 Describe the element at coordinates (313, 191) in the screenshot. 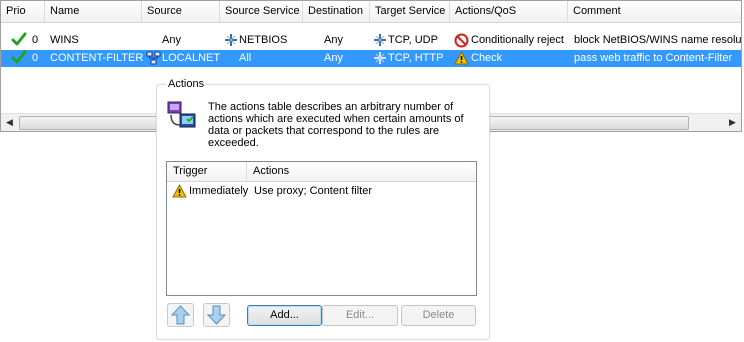

I see `action-actions: Use proxy; Content filter` at that location.